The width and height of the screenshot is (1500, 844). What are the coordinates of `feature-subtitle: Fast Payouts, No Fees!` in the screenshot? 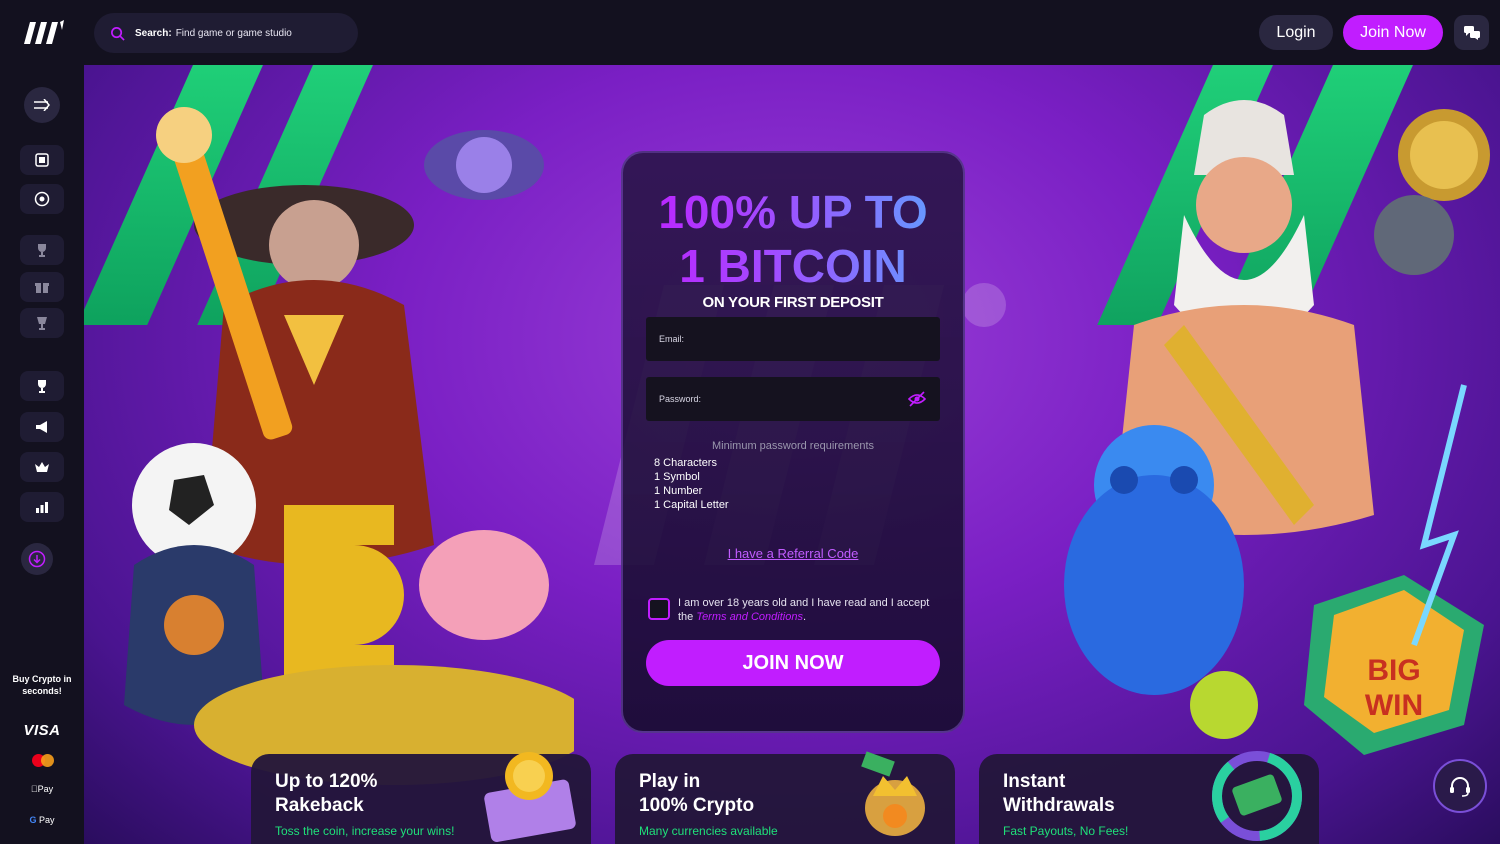 It's located at (1066, 831).